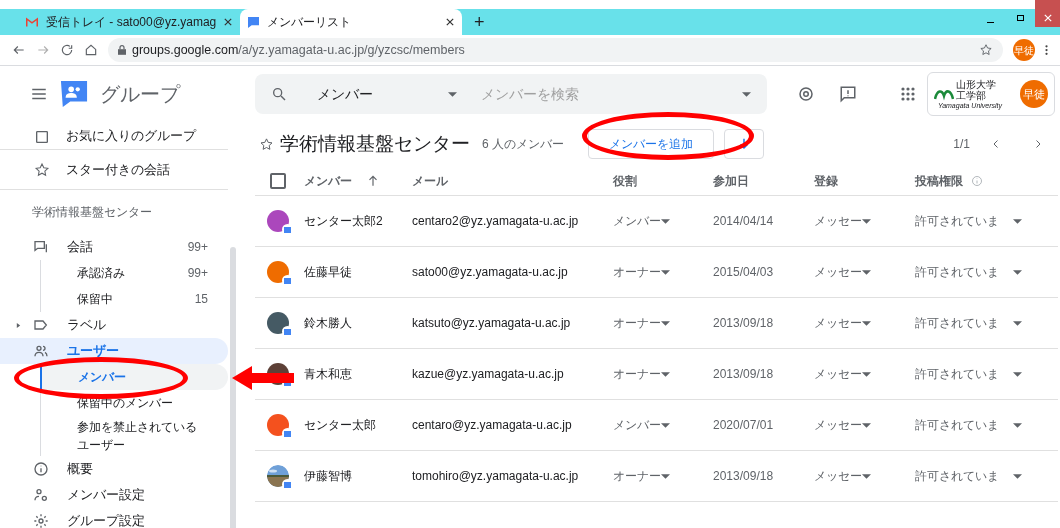  What do you see at coordinates (373, 180) in the screenshot?
I see `sort-ascending-icon` at bounding box center [373, 180].